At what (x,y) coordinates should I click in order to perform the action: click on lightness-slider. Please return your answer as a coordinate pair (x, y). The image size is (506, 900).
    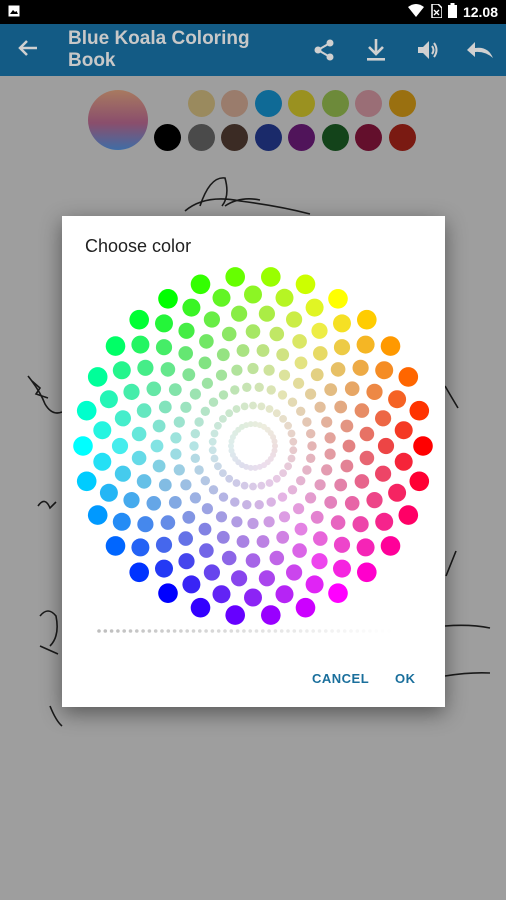
    Looking at the image, I should click on (248, 631).